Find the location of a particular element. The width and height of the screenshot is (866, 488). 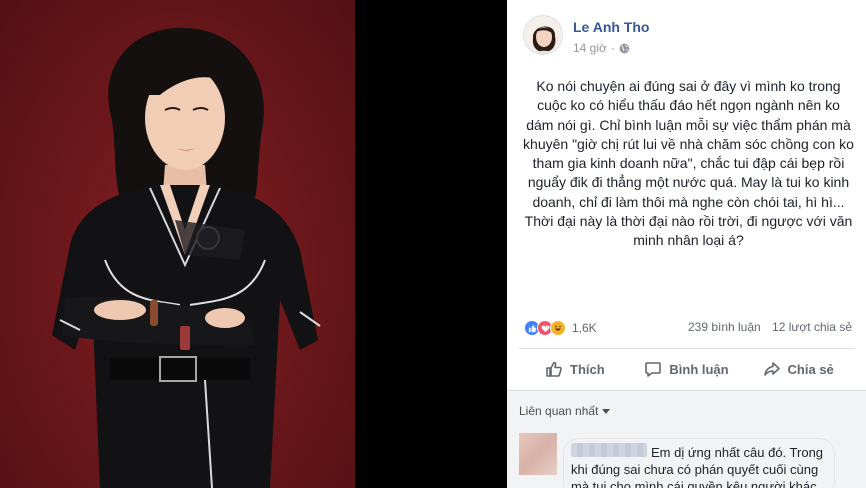

like-button-label: Thích is located at coordinates (587, 369).